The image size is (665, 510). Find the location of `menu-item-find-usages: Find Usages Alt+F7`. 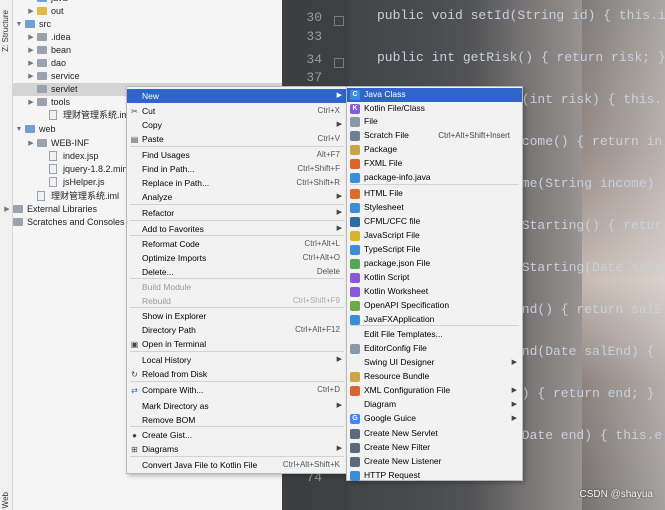

menu-item-find-usages: Find Usages Alt+F7 is located at coordinates (237, 155).